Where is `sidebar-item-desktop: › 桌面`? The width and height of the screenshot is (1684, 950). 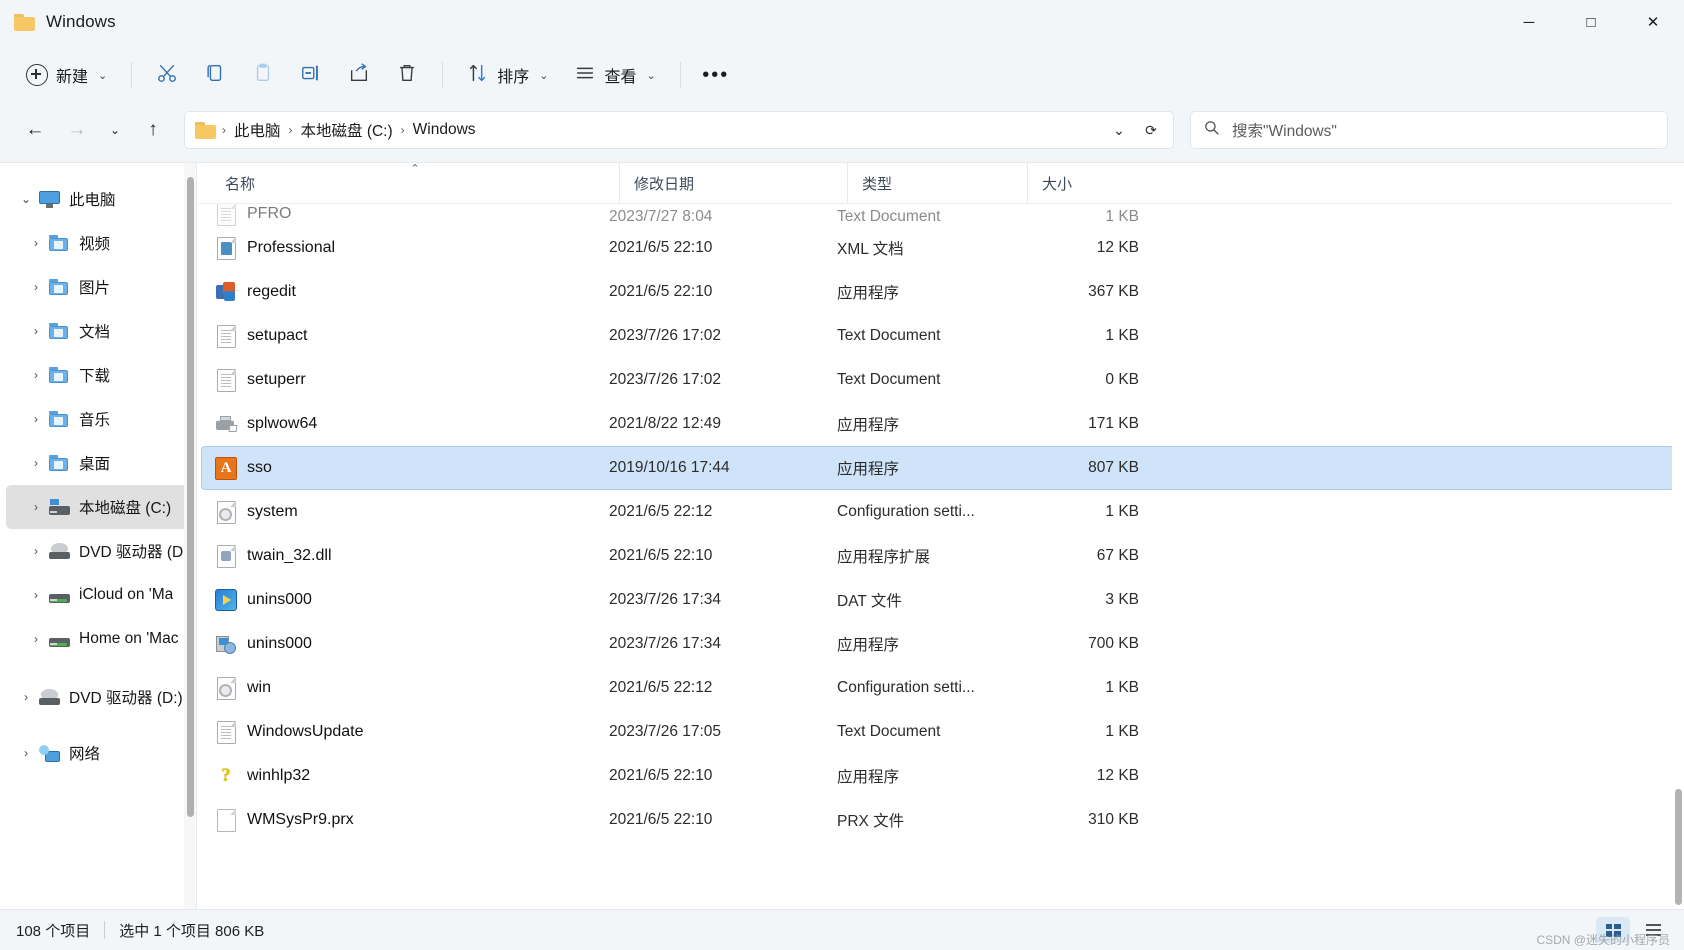 sidebar-item-desktop: › 桌面 is located at coordinates (99, 463).